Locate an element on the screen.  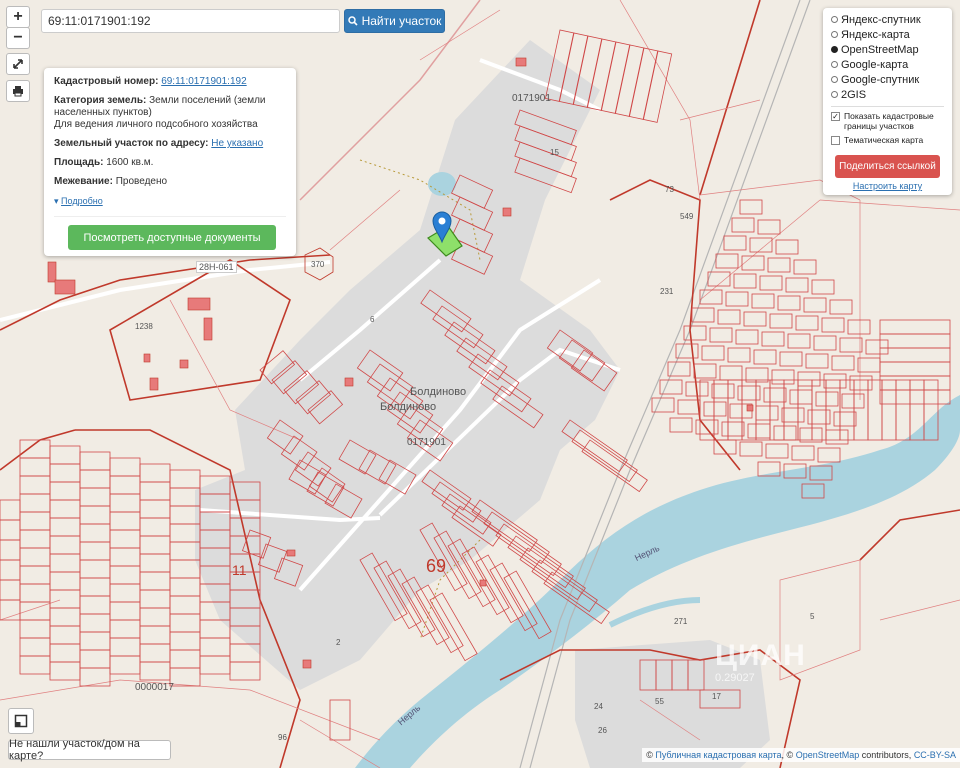
map-label-lot: 26 is located at coordinates (602, 730).